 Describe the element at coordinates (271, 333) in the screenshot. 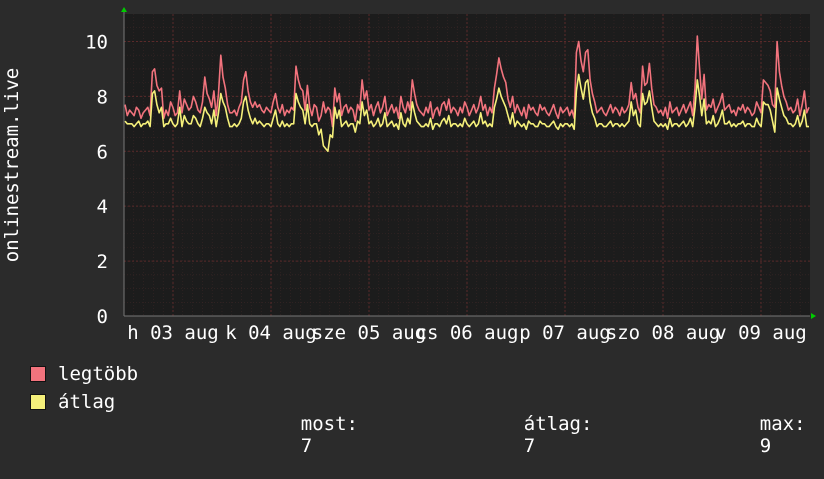

I see `x-tick-label: k 04 aug` at that location.